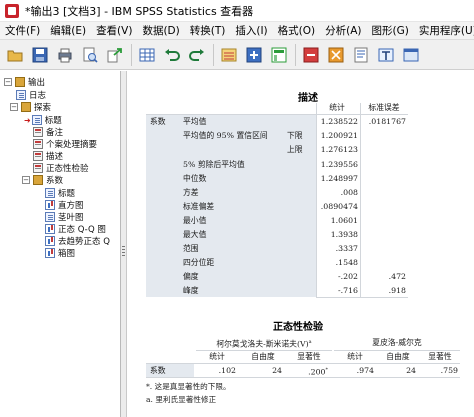 The width and height of the screenshot is (474, 417). I want to click on insert-output-button, so click(254, 55).